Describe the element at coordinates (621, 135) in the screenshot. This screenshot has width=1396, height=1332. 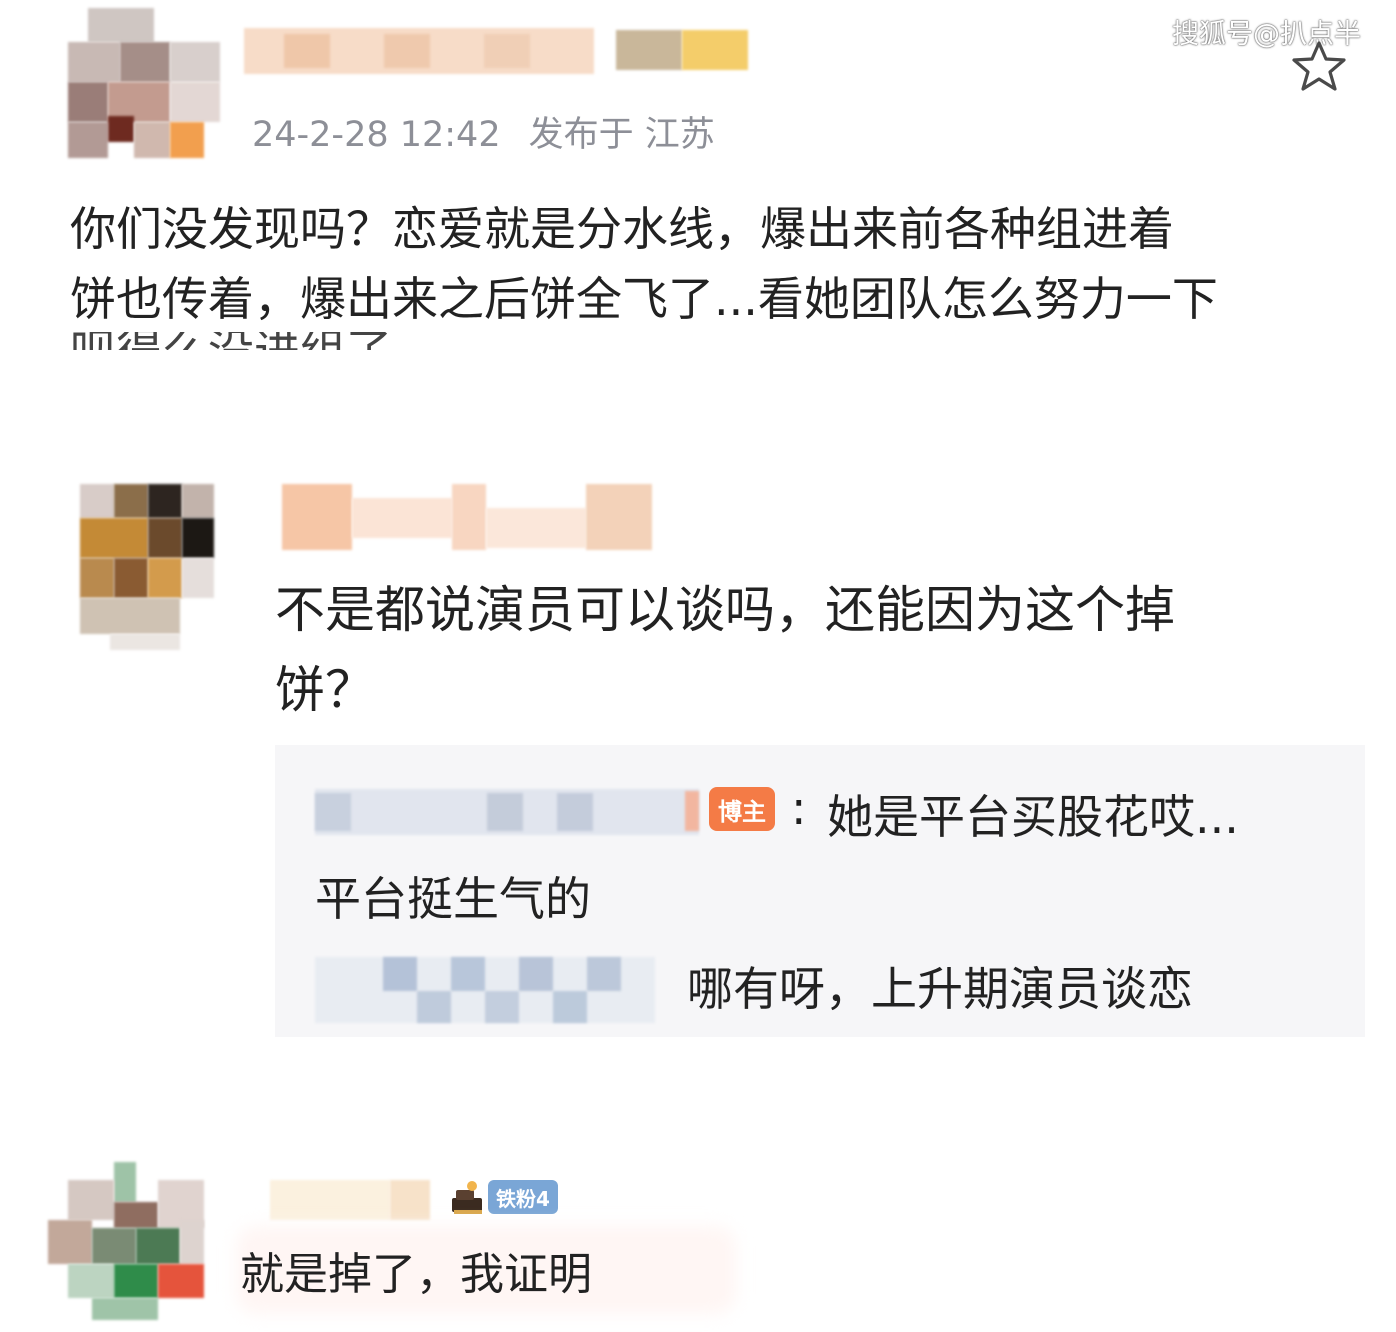
I see `location: 发布于 江苏` at that location.